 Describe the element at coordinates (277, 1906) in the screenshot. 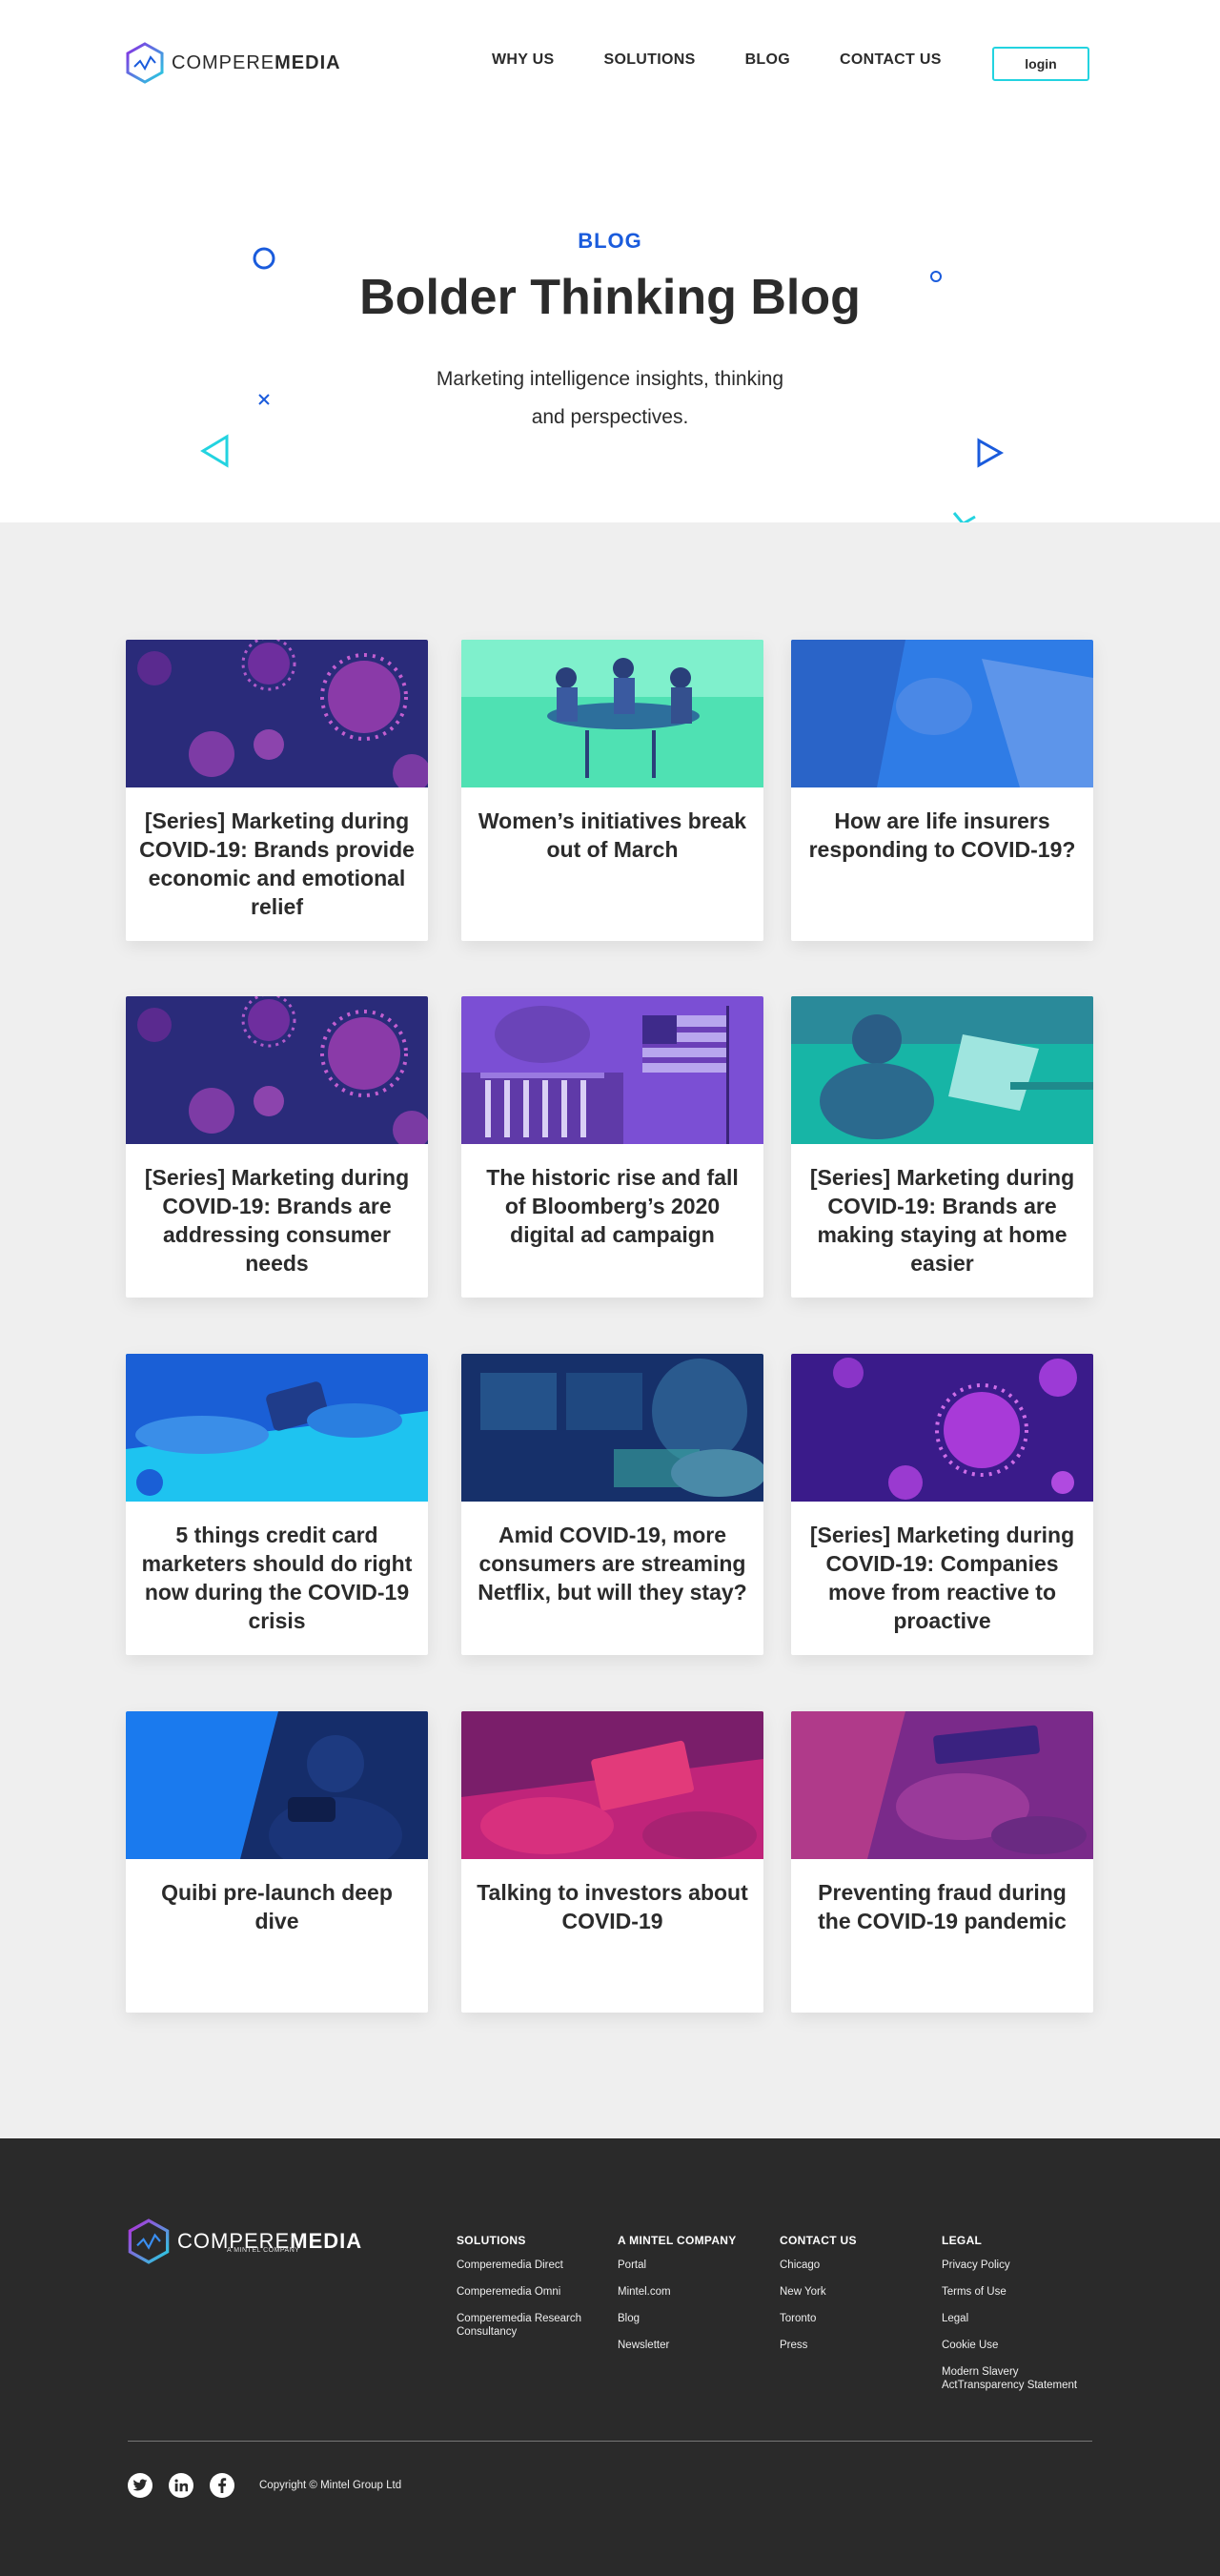

I see `card-title: Quibi pre-launch deep dive` at that location.